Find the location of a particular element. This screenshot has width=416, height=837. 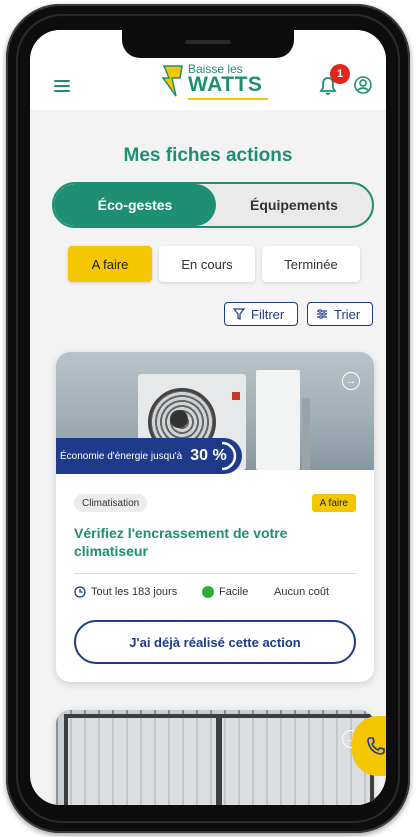

ac-label is located at coordinates (236, 396).